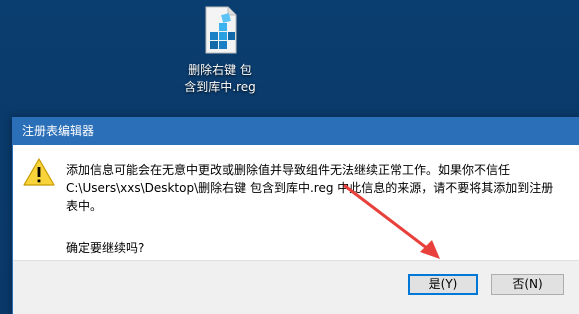 The image size is (579, 314). Describe the element at coordinates (220, 87) in the screenshot. I see `file-label-line2: 含到库中.reg` at that location.